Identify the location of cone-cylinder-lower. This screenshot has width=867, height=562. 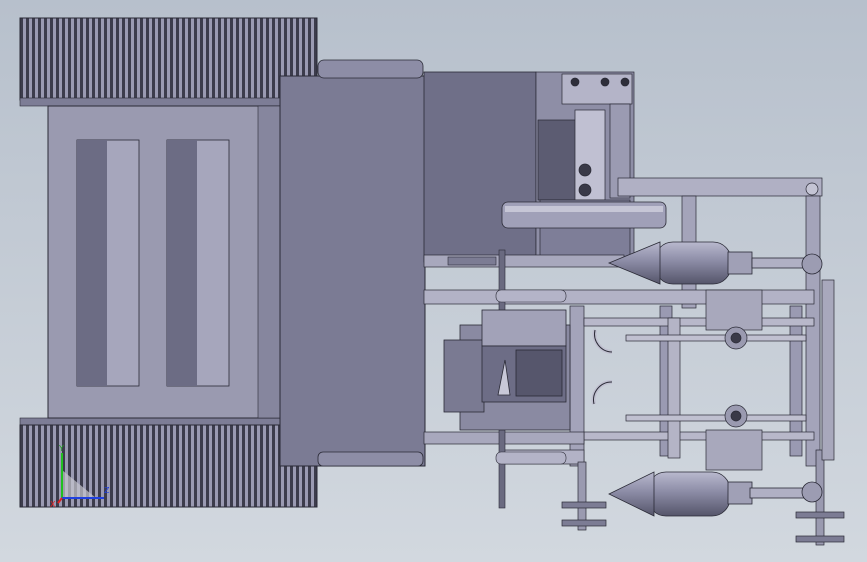
(715, 494).